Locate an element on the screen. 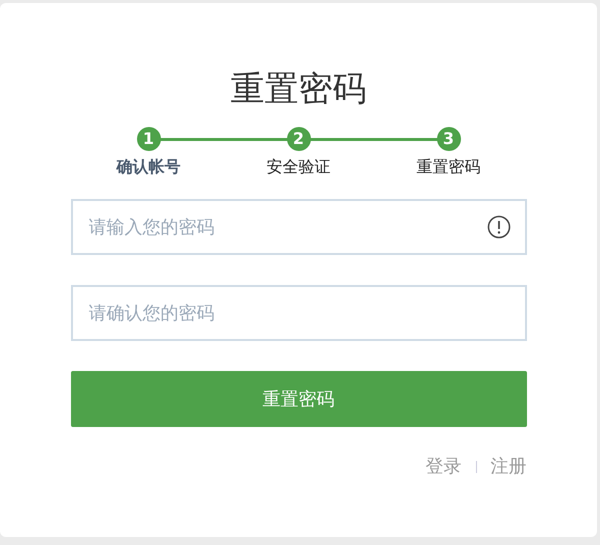 Image resolution: width=600 pixels, height=545 pixels. step-number: 1 is located at coordinates (148, 139).